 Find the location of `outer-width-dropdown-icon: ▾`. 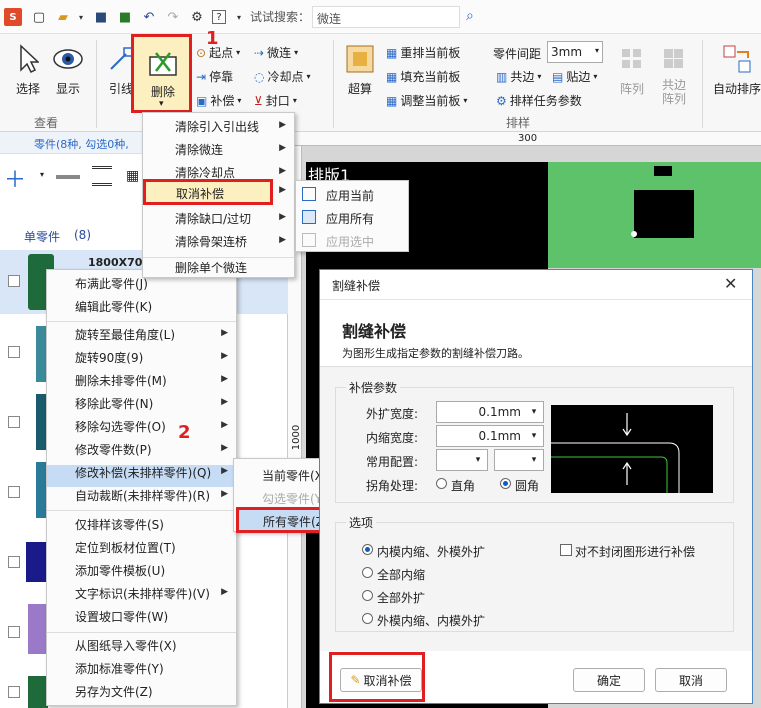

outer-width-dropdown-icon: ▾ is located at coordinates (534, 412).